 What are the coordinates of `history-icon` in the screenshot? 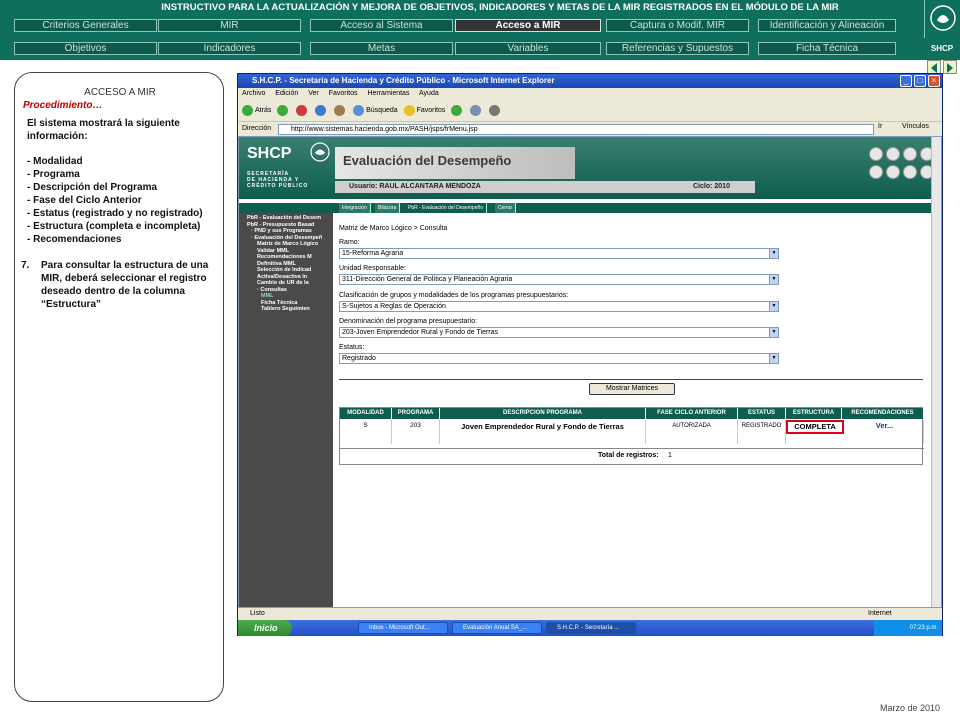 It's located at (457, 110).